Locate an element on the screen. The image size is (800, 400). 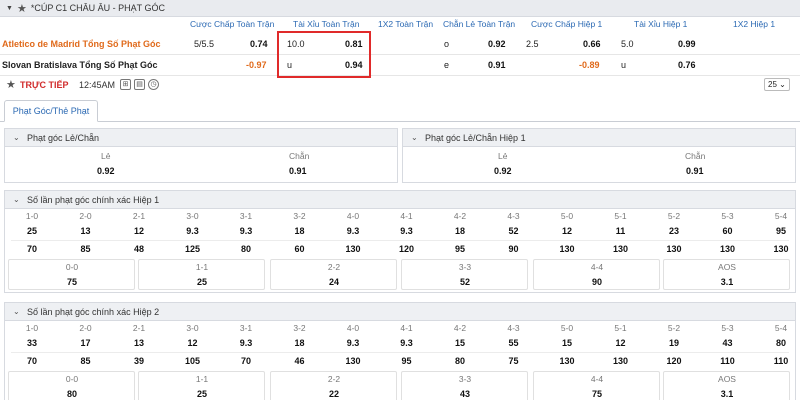
panel-header: ⌄ Phạt góc Lẻ/Chẵn is located at coordinates (201, 138).